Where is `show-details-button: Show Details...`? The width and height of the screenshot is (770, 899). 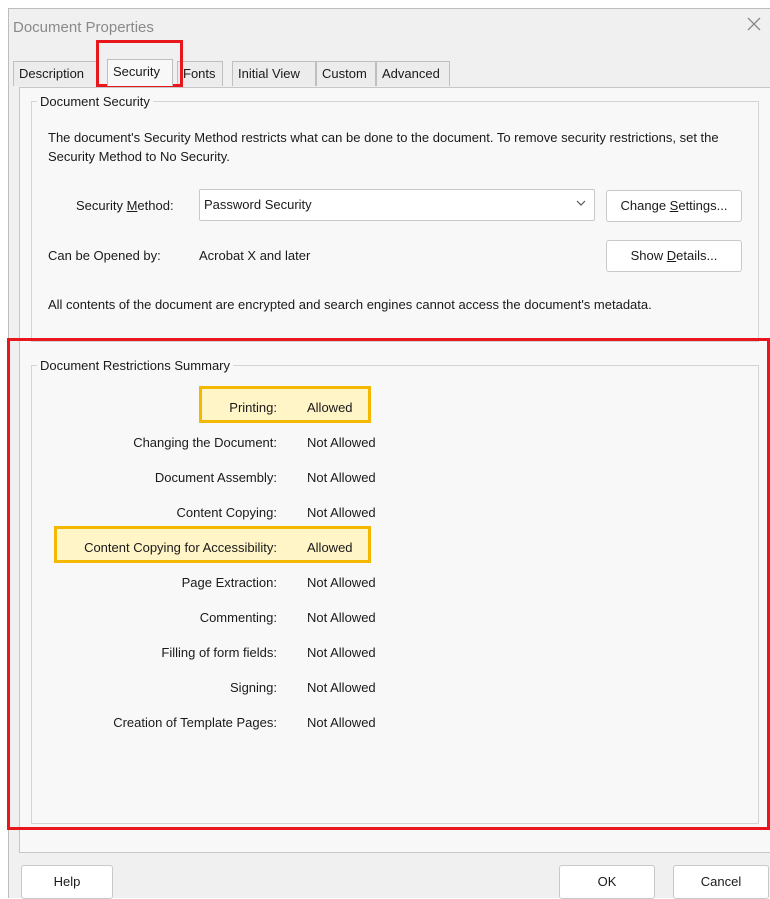 show-details-button: Show Details... is located at coordinates (674, 256).